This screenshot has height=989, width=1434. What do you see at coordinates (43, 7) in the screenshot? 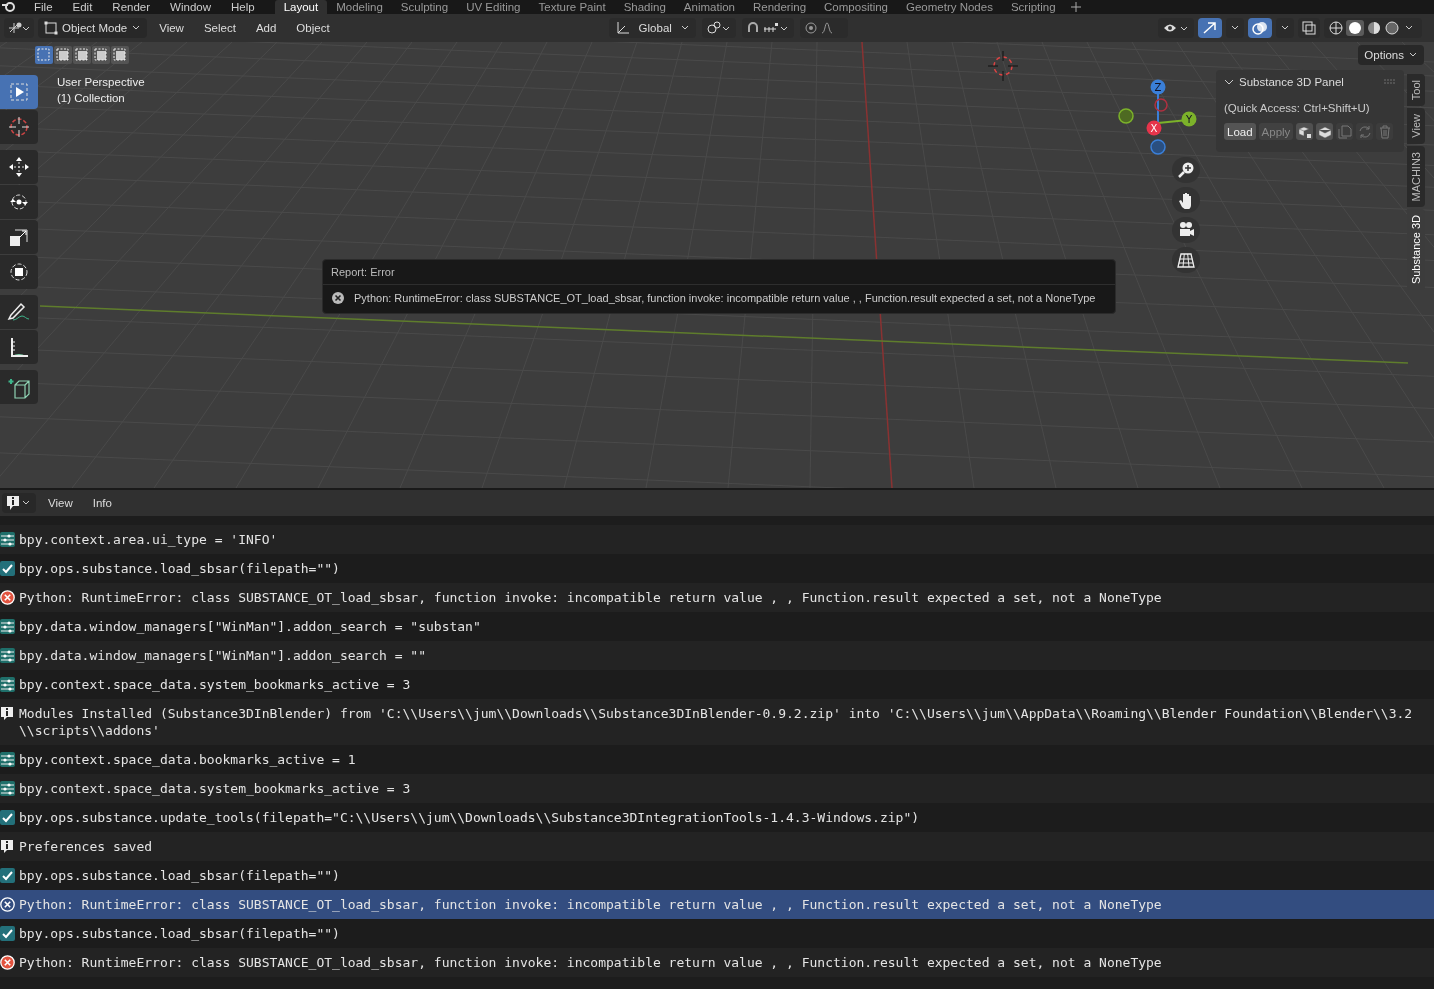
I see `menu-item: File` at bounding box center [43, 7].